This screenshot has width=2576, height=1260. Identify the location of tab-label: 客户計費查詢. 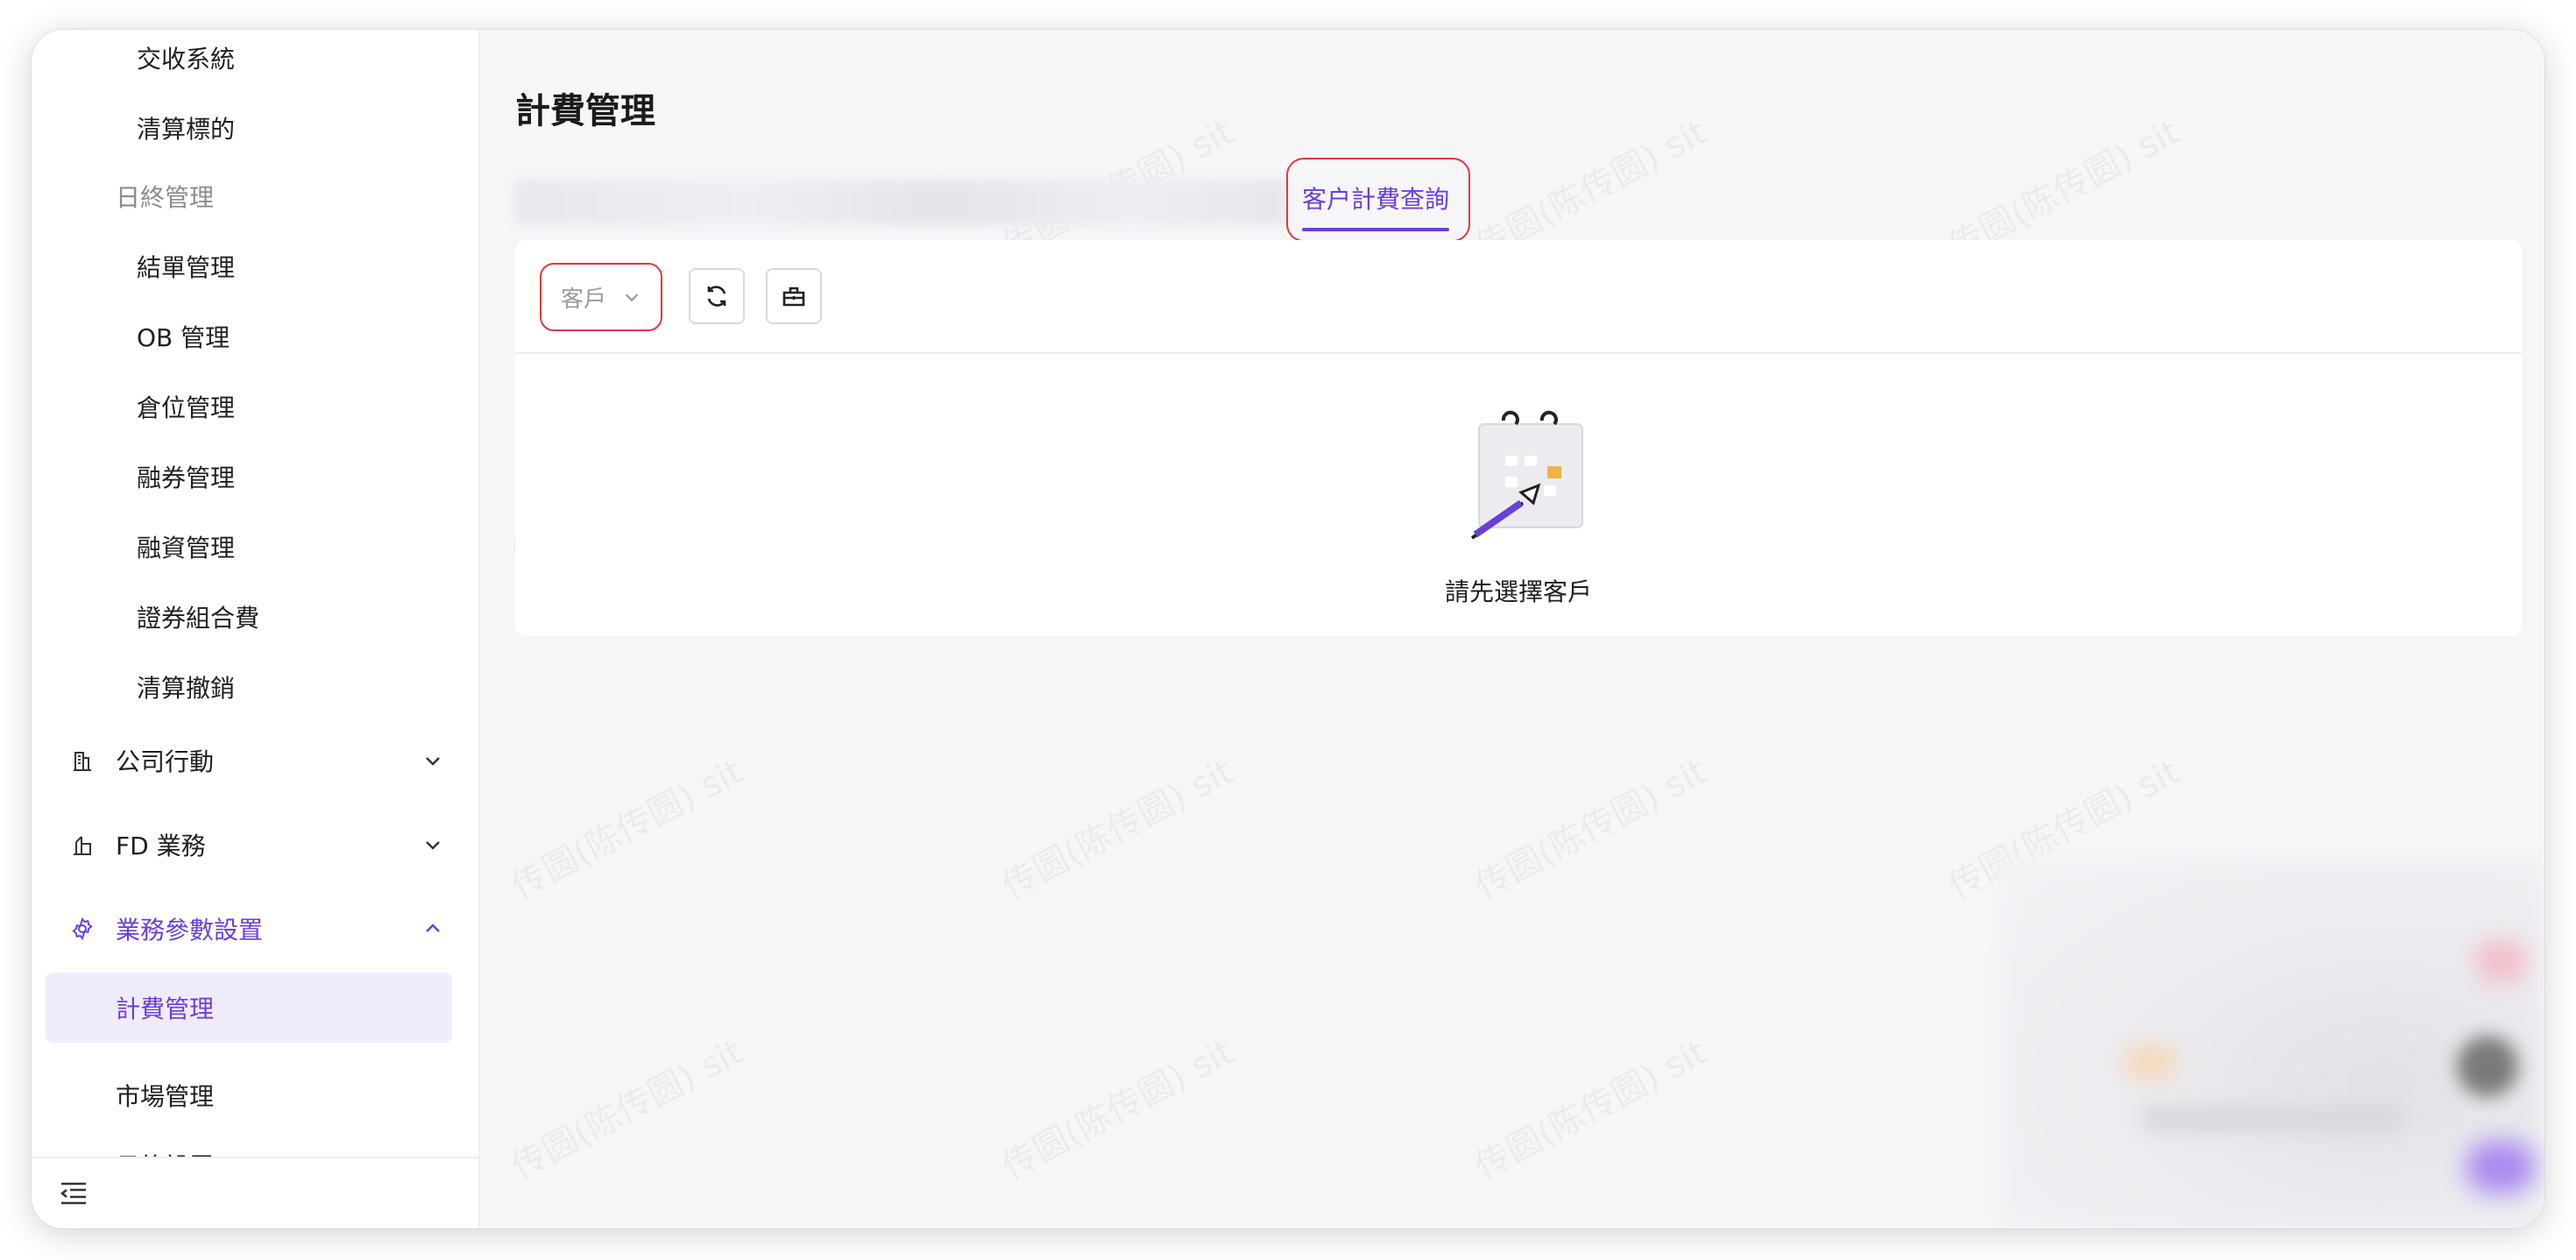
(1376, 199).